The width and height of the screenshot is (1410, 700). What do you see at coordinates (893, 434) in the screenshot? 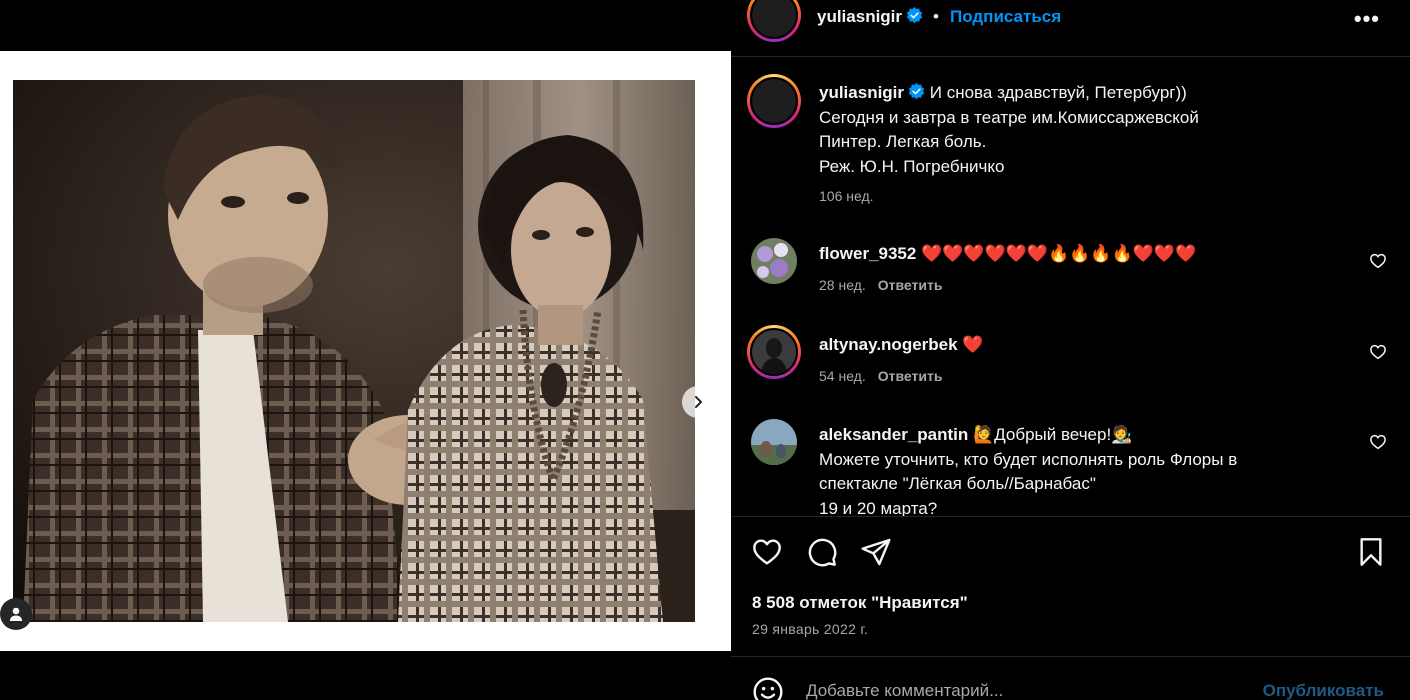
I see `commenter-username: aleksander_pantin` at bounding box center [893, 434].